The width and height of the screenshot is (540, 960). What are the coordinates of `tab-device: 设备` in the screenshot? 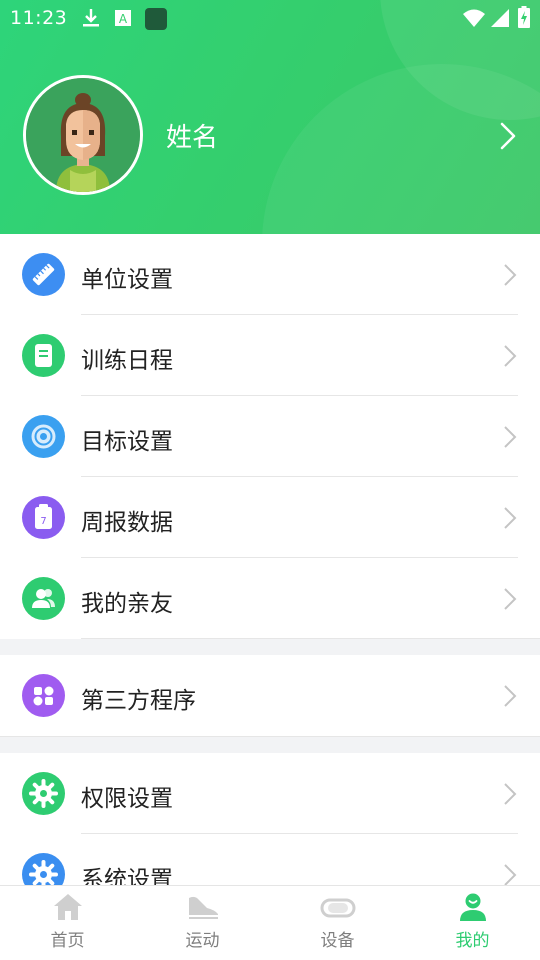 It's located at (337, 923).